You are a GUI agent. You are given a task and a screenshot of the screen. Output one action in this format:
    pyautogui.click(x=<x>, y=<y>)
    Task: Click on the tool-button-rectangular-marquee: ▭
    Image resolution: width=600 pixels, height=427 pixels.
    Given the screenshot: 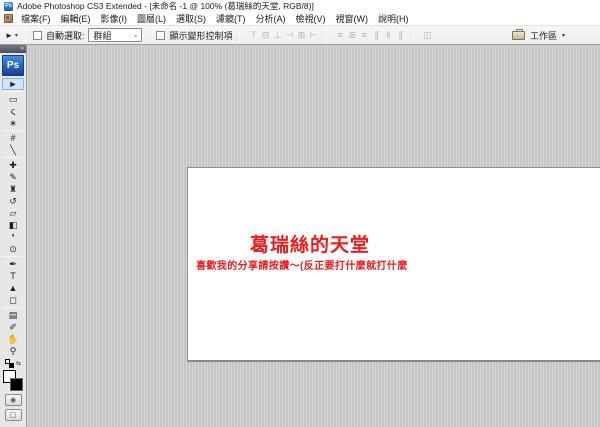 What is the action you would take?
    pyautogui.click(x=13, y=99)
    